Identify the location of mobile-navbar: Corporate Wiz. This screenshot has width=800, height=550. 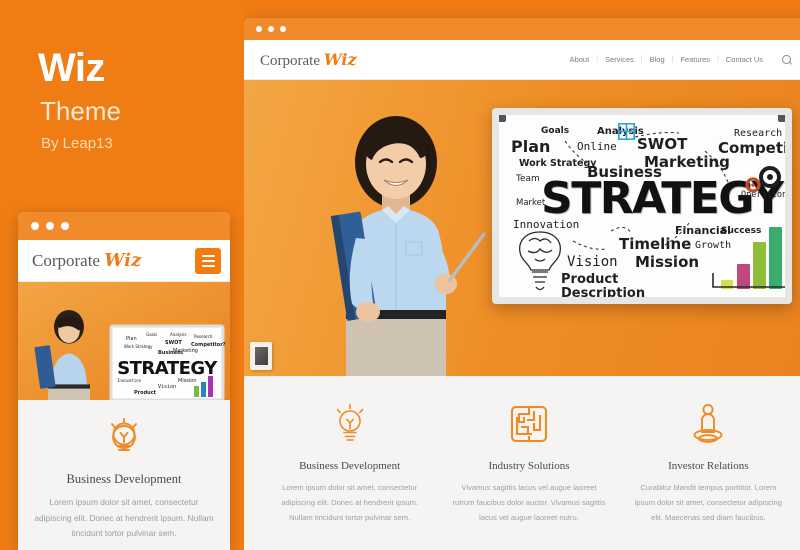
(124, 261).